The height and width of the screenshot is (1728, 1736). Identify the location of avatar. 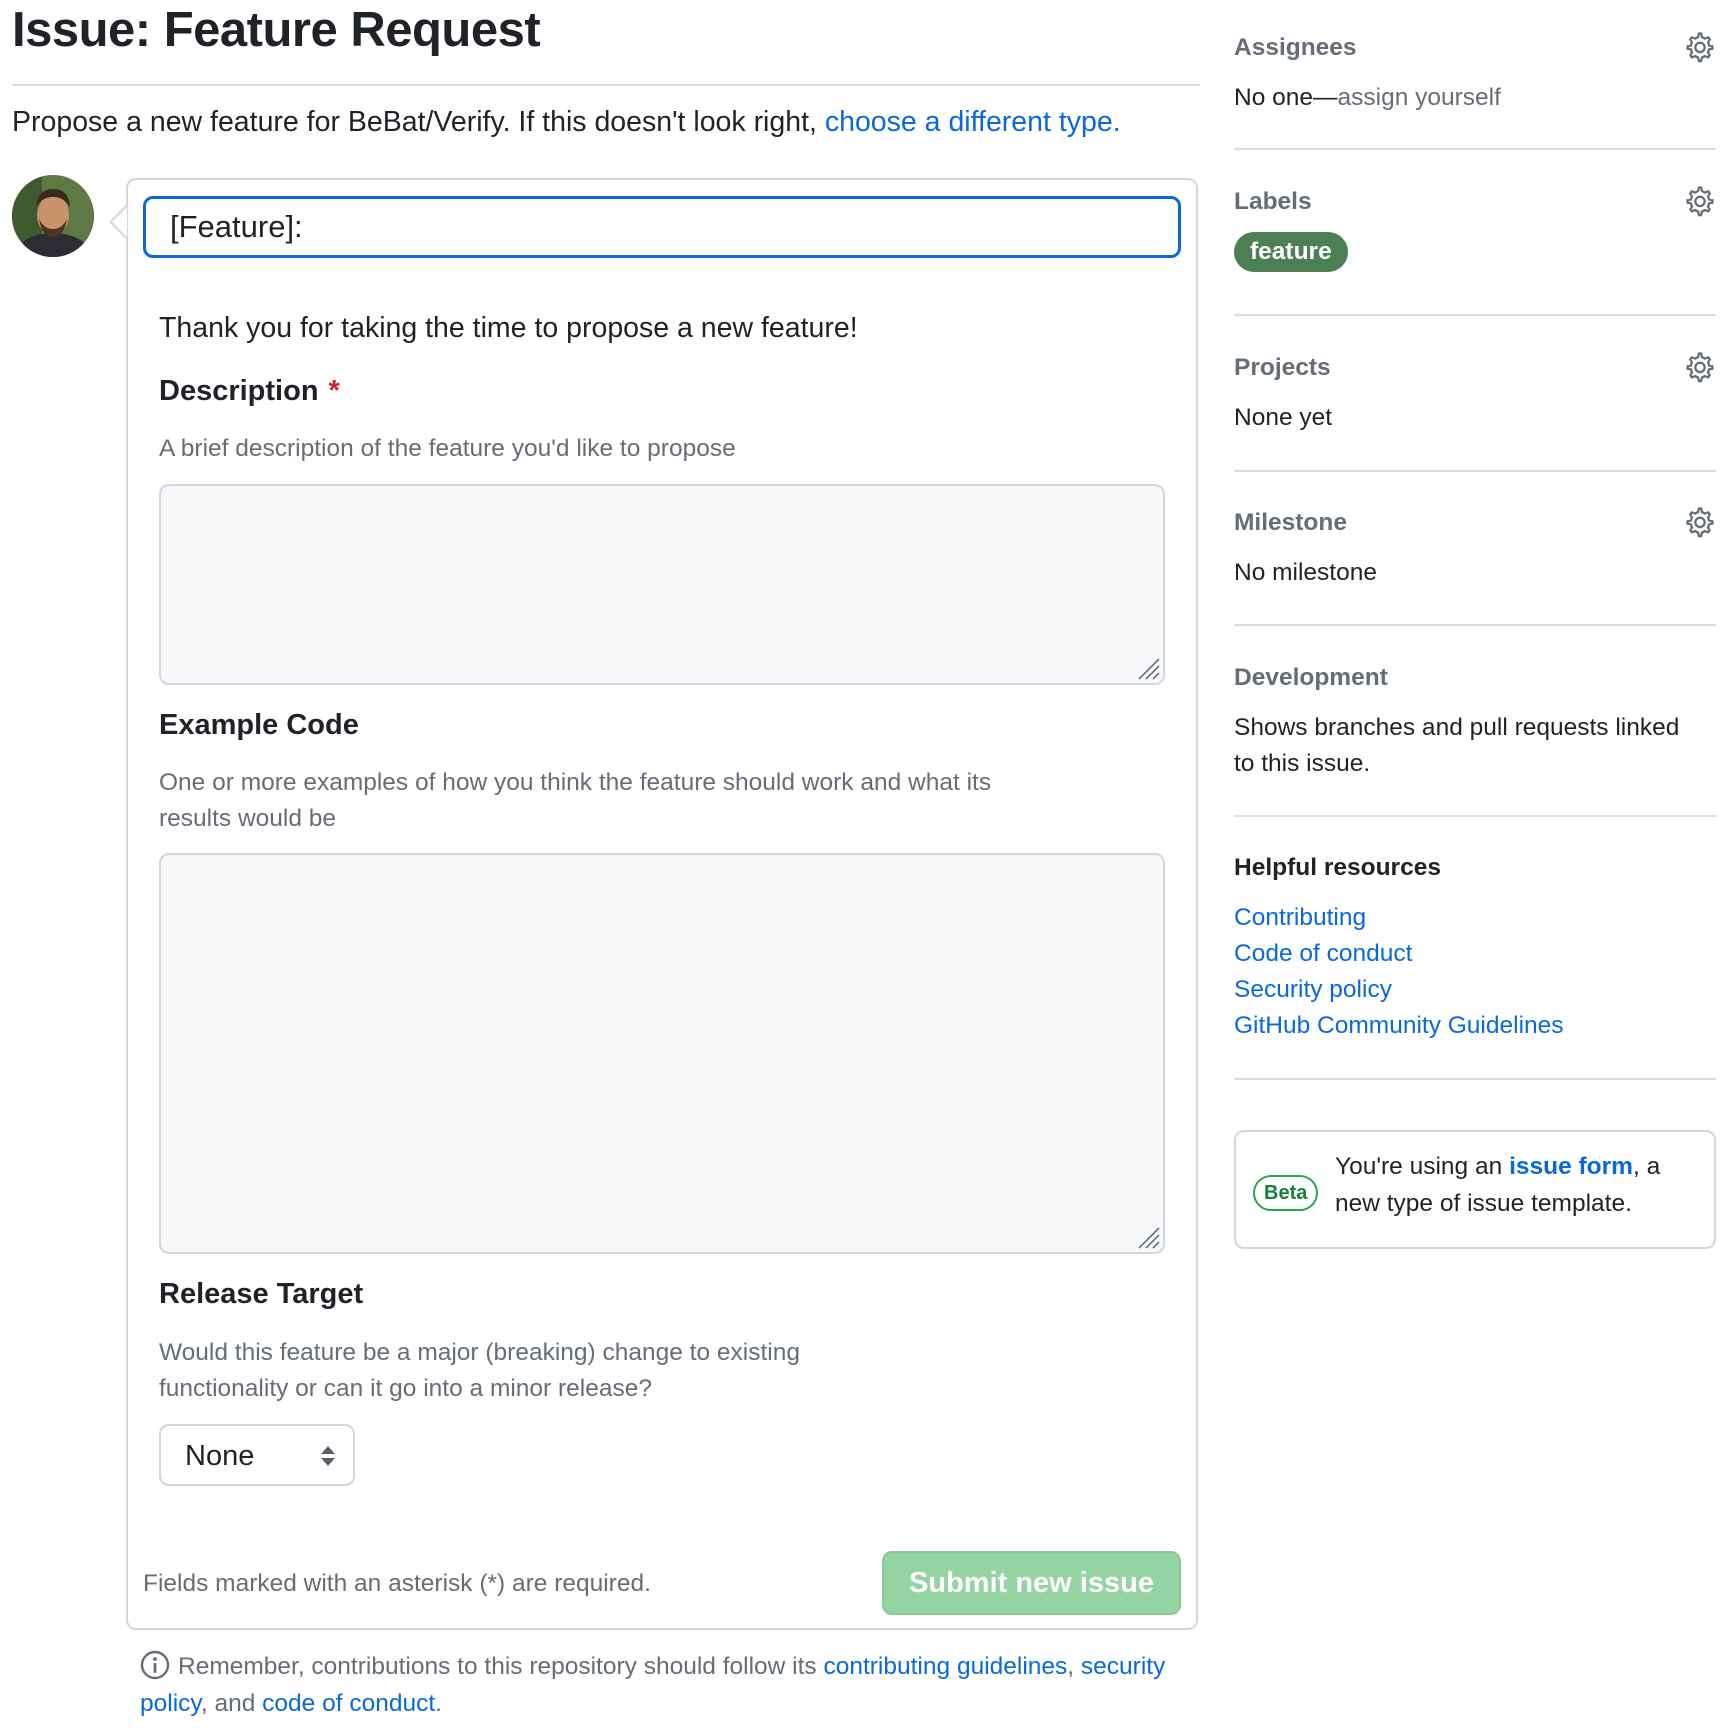
(53, 216).